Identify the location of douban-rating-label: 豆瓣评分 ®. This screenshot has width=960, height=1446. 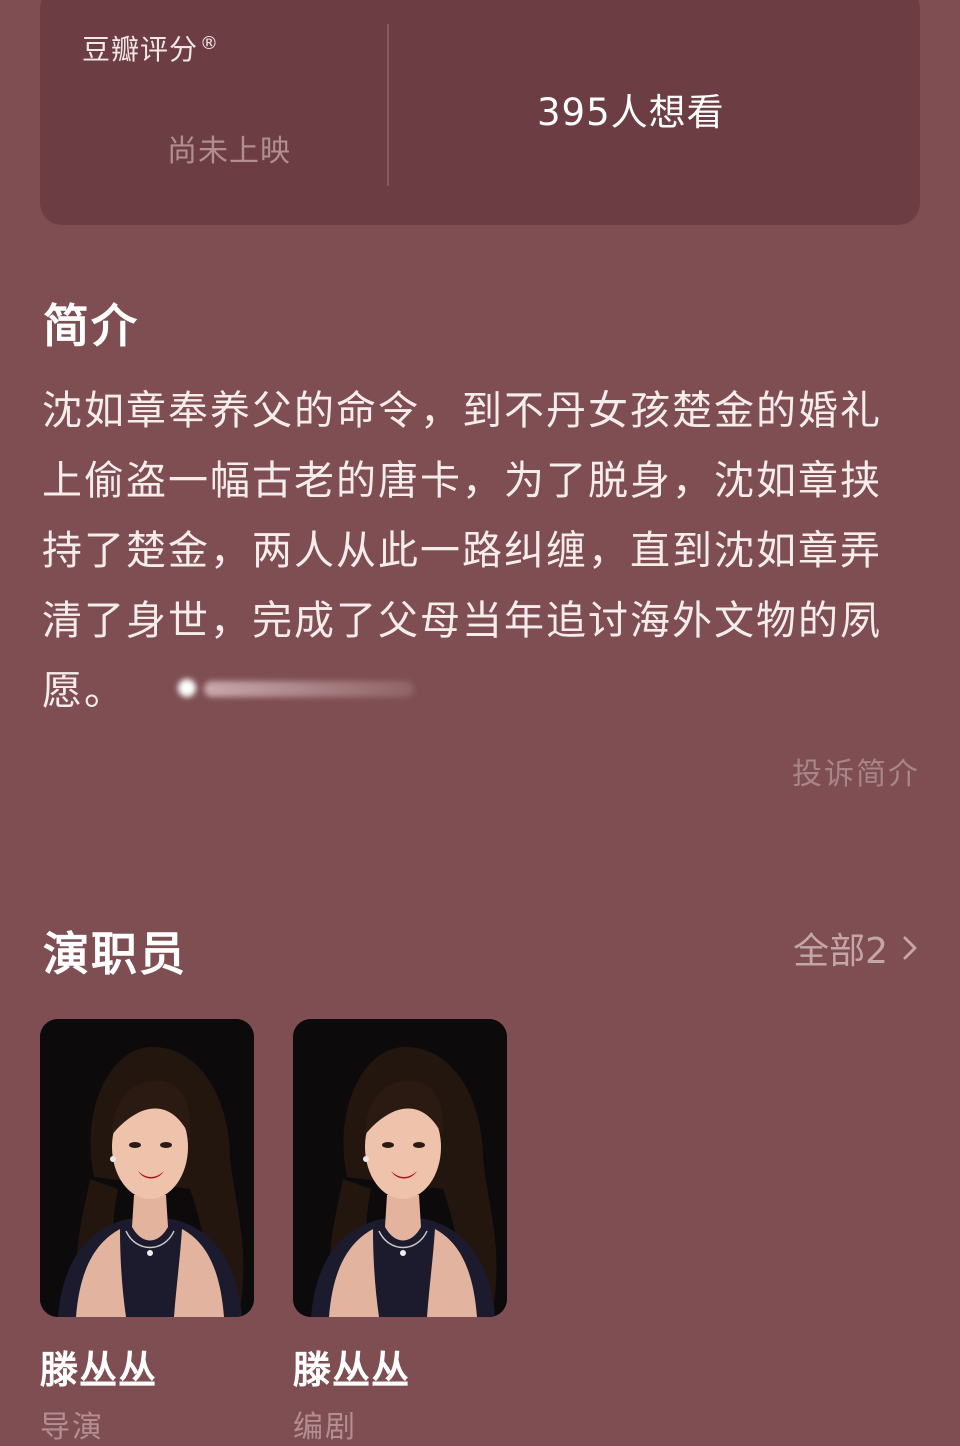
(150, 48).